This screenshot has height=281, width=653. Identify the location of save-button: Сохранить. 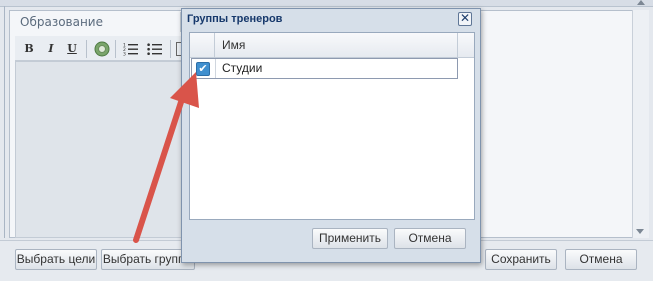
(521, 259).